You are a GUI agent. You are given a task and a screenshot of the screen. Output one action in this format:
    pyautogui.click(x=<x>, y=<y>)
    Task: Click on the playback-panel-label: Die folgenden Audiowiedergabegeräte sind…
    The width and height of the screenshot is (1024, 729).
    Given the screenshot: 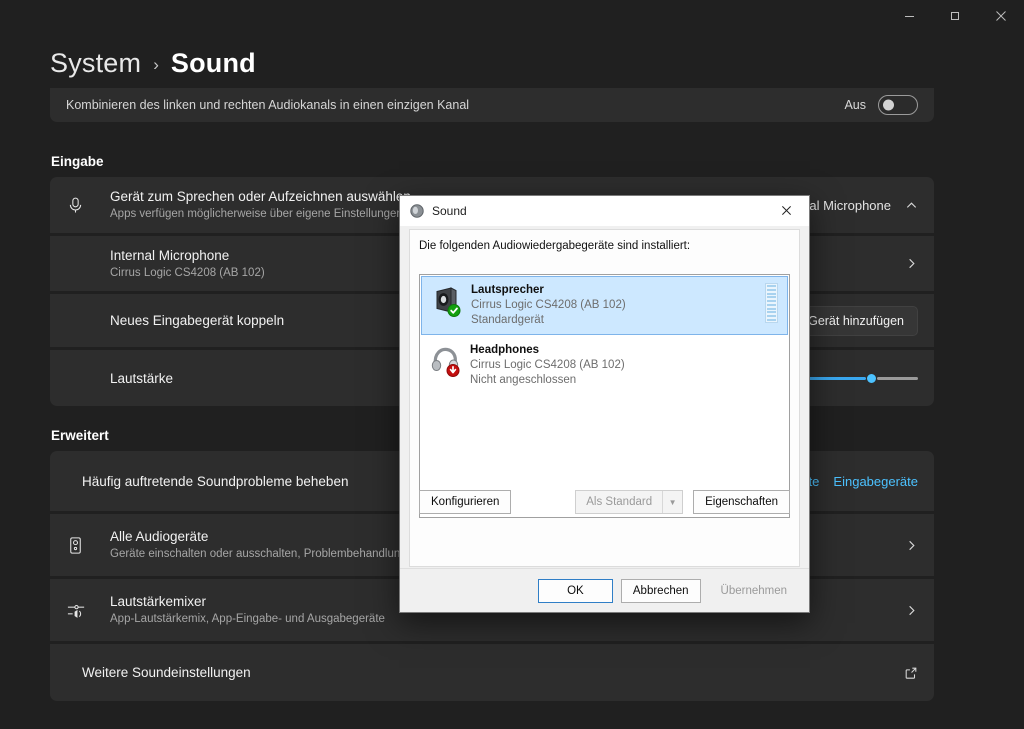 What is the action you would take?
    pyautogui.click(x=555, y=246)
    